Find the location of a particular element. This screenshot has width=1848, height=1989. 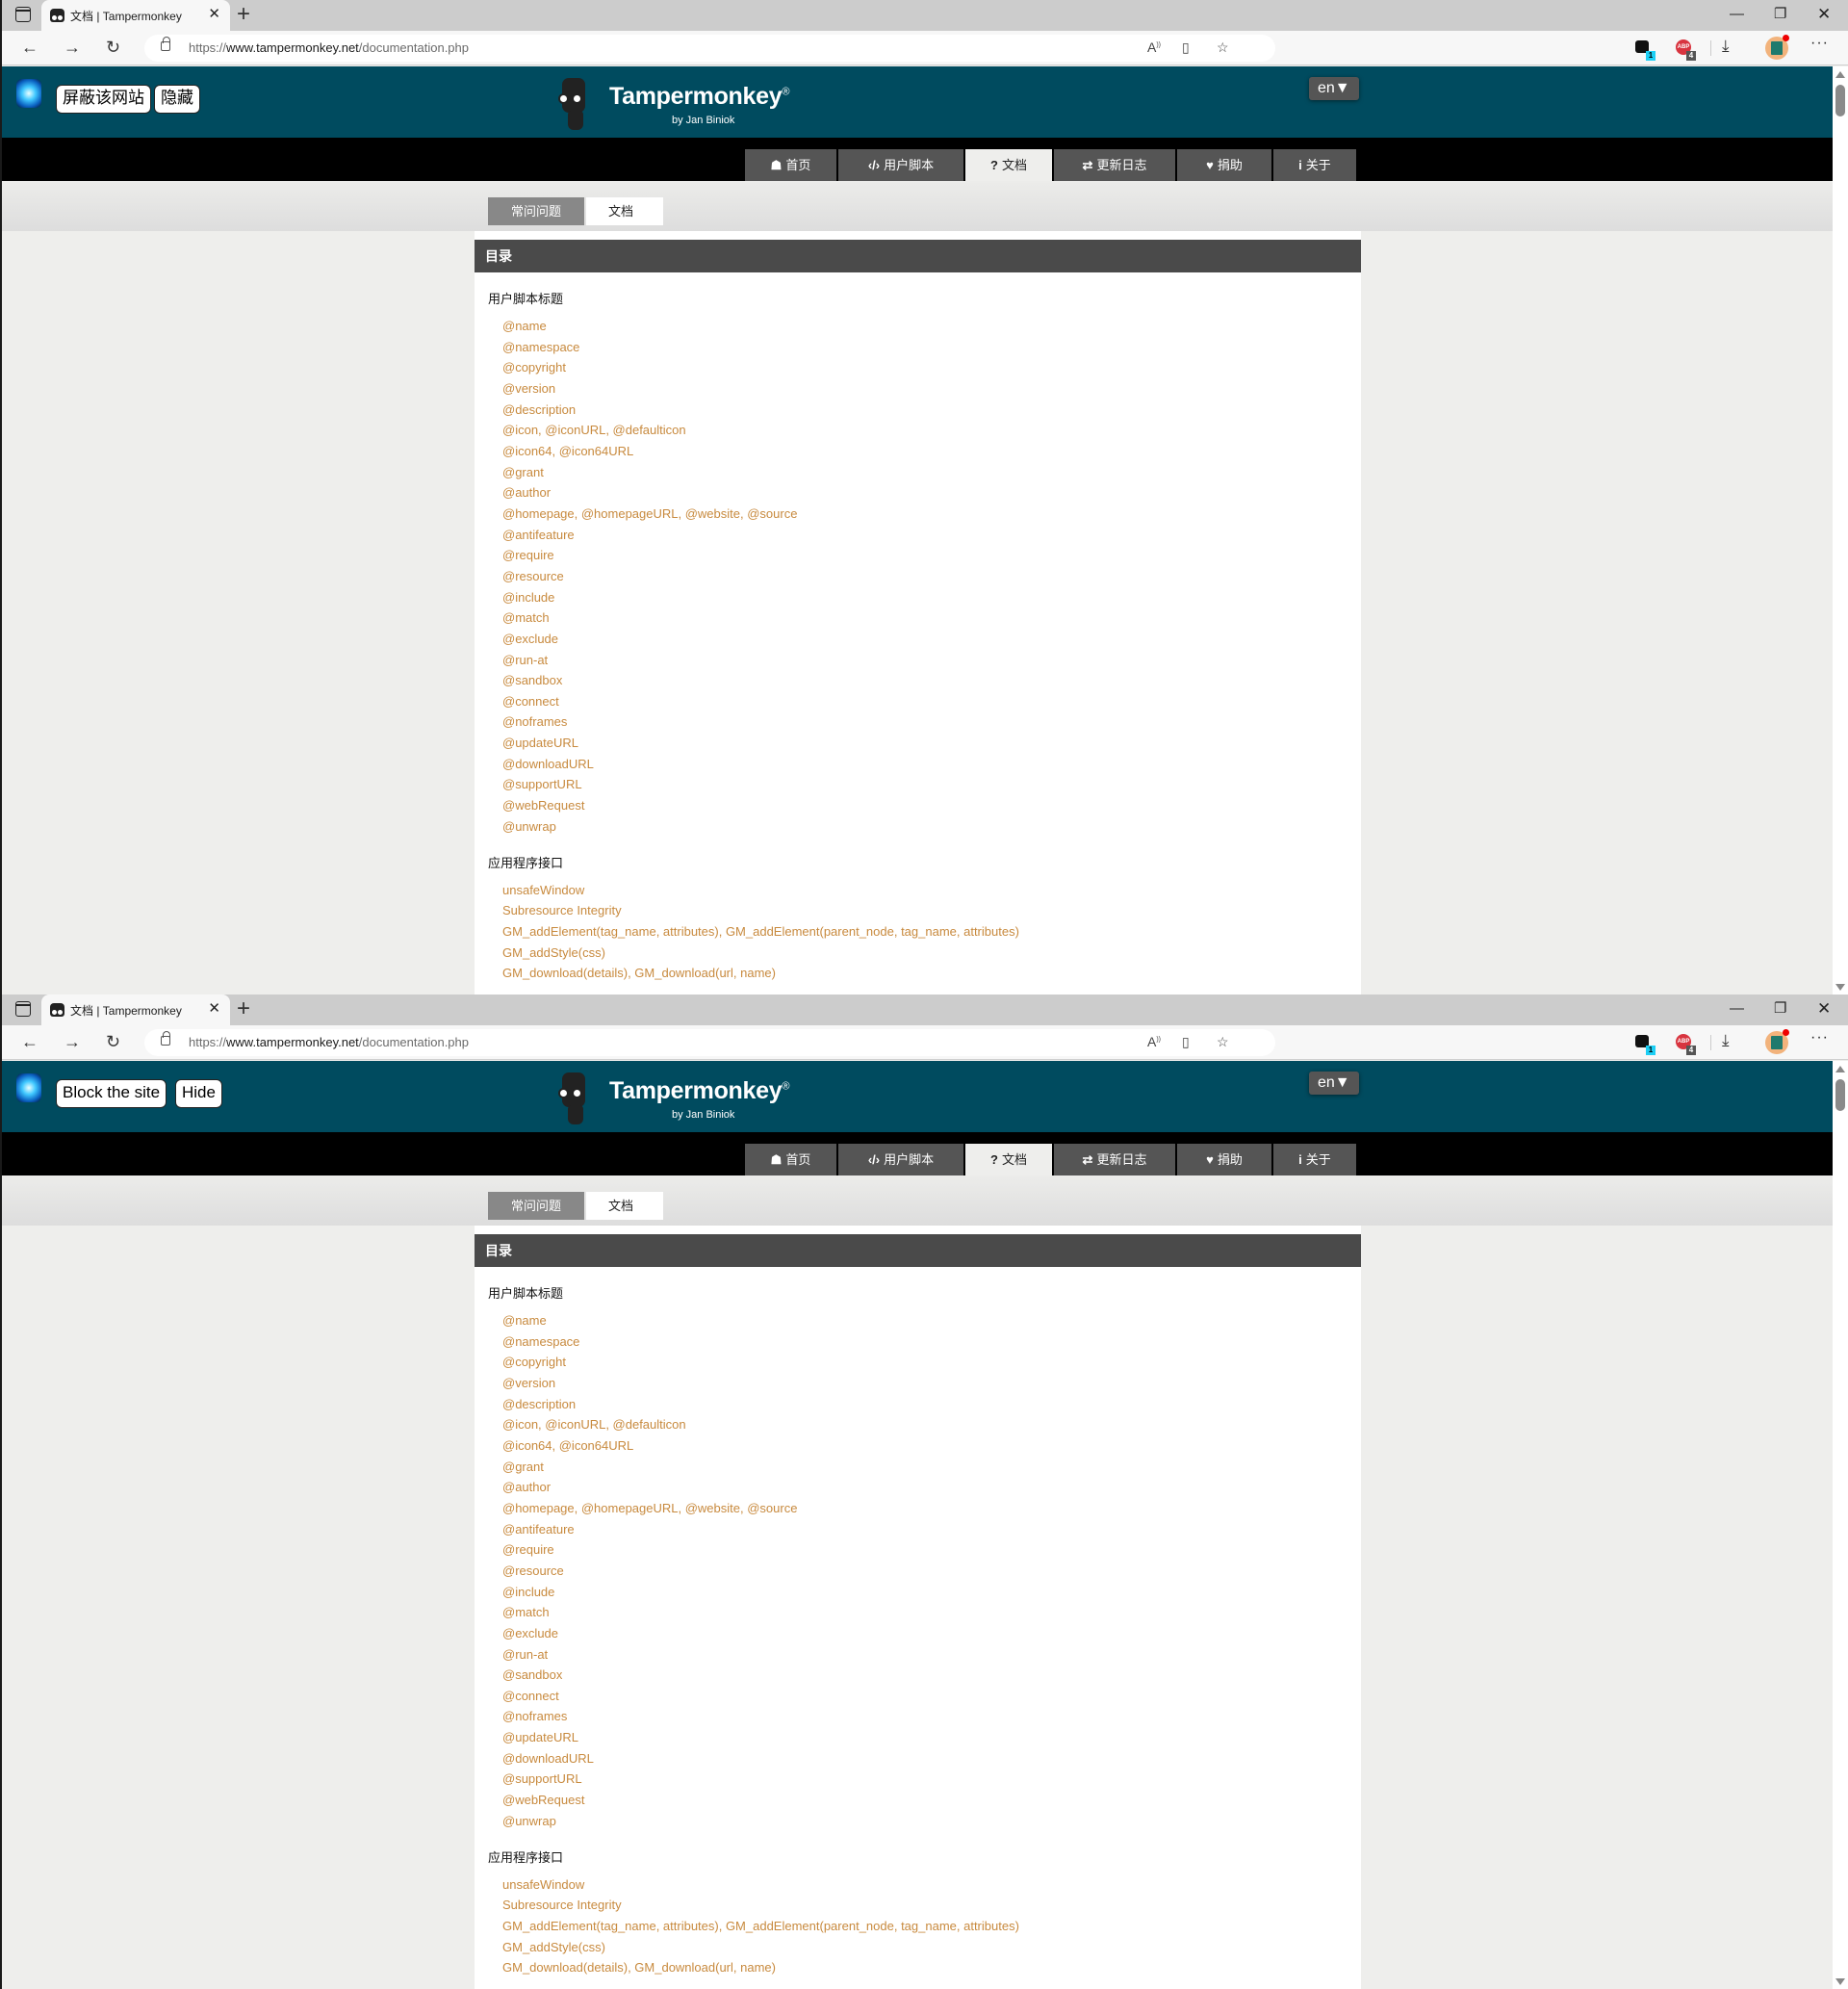

block-site-button: Block the site is located at coordinates (111, 1093).